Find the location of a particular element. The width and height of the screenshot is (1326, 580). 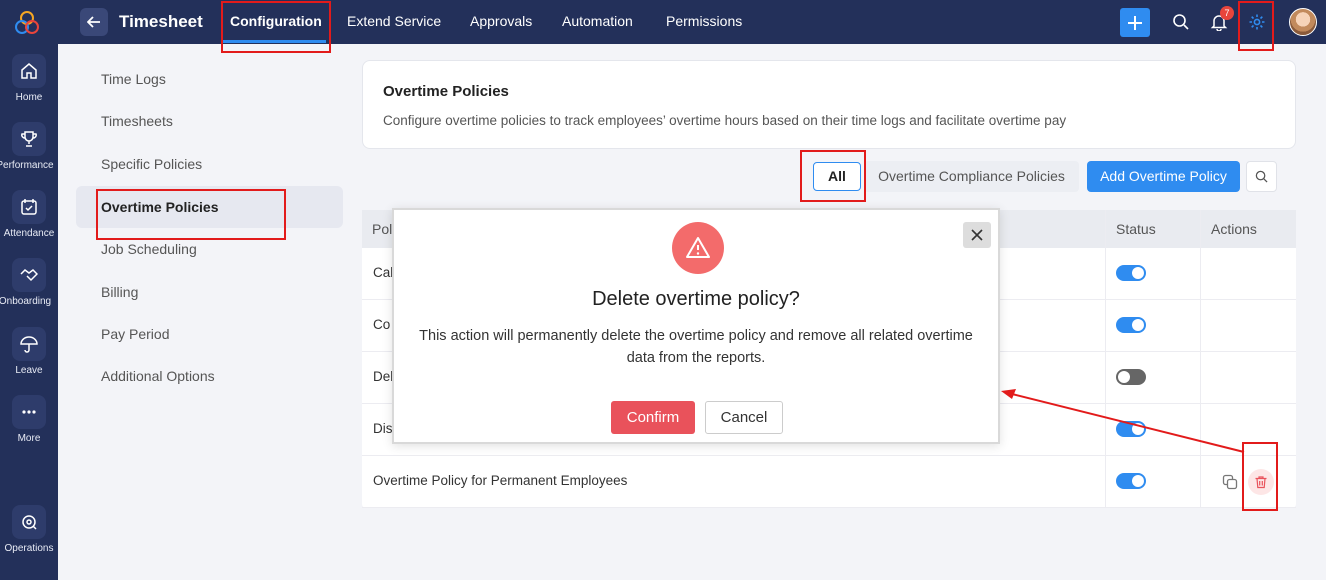

rail-item-attendance: Attendance is located at coordinates (29, 221).